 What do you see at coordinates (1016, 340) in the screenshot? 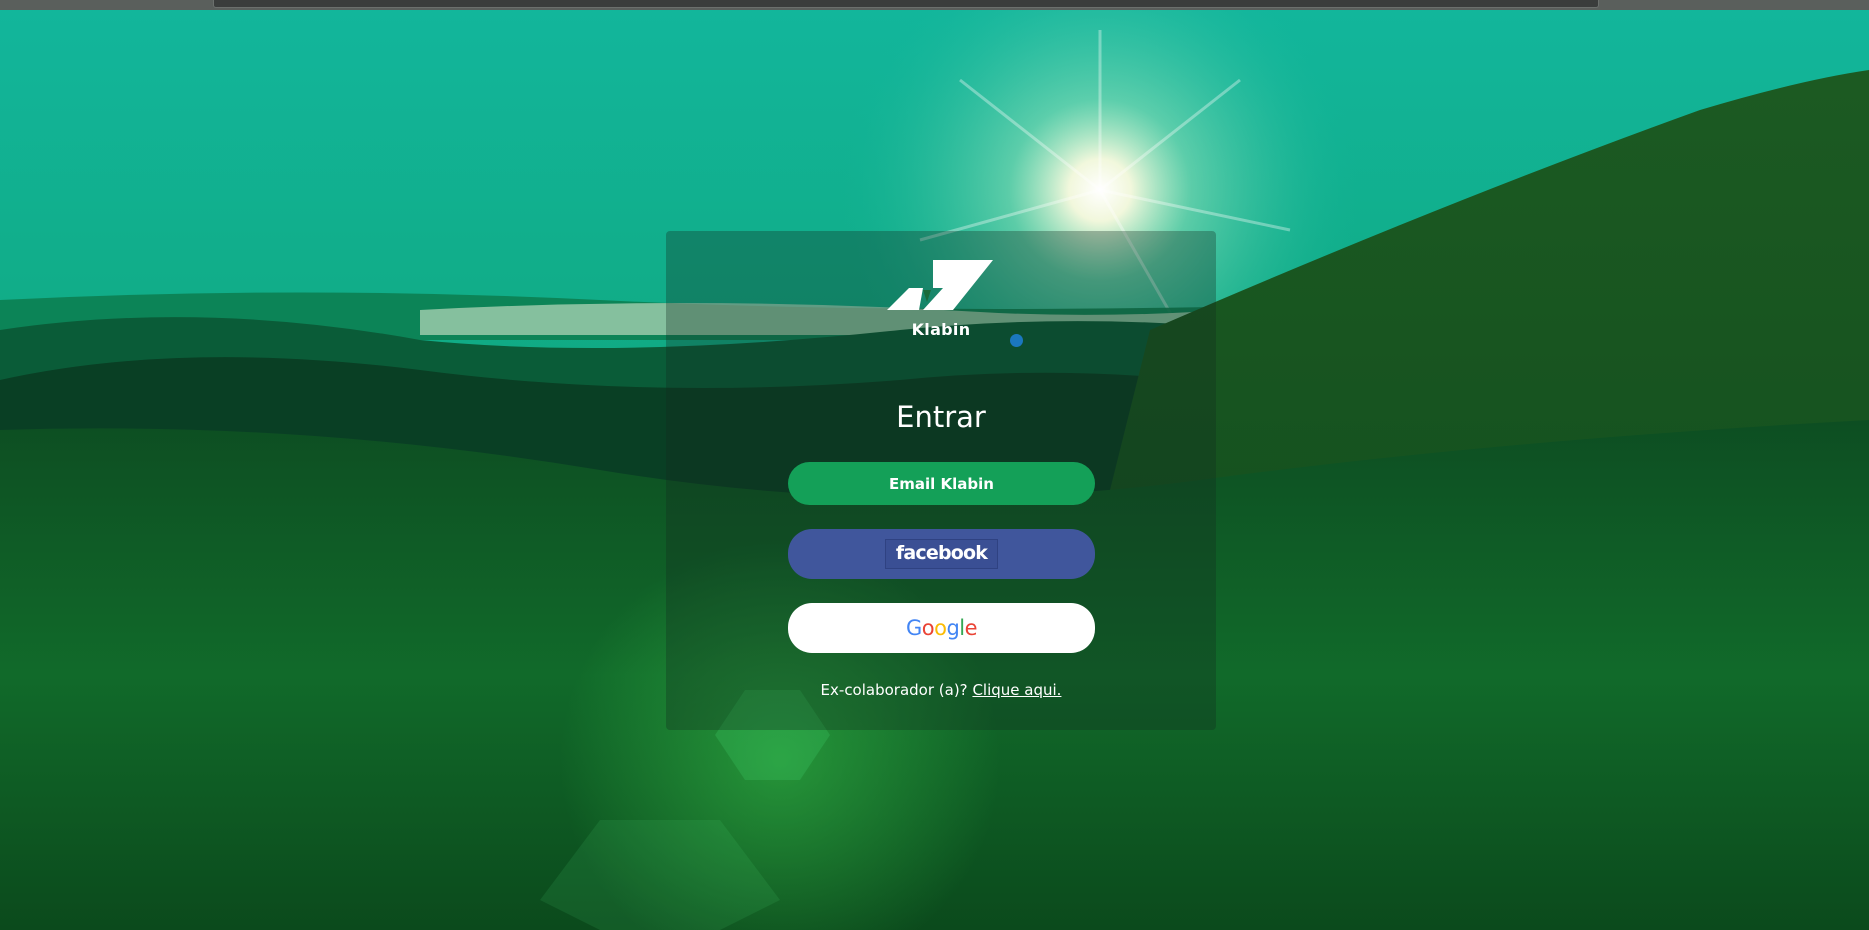
I see `lens-flare-dot` at bounding box center [1016, 340].